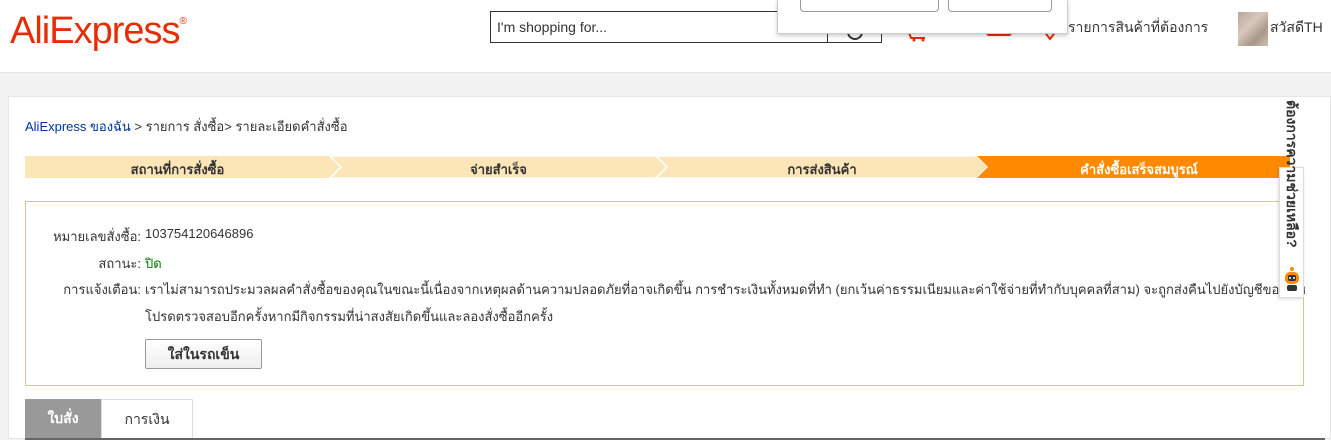  Describe the element at coordinates (1139, 169) in the screenshot. I see `step-label-4: คำสั่งซื้อเสร็จสมบูรณ์` at that location.